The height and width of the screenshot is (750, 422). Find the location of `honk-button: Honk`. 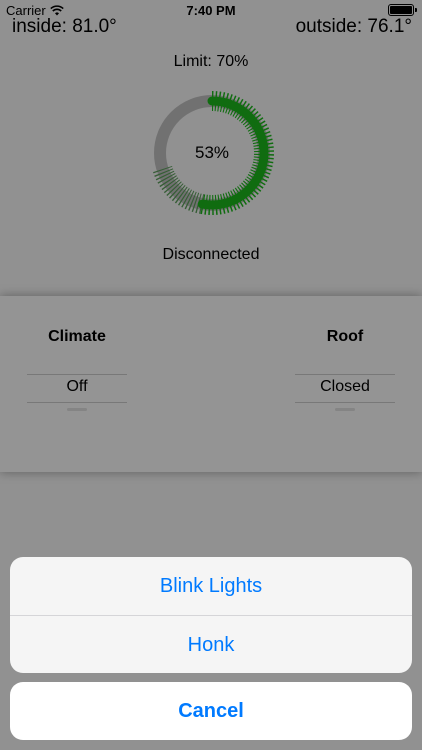

honk-button: Honk is located at coordinates (211, 644).